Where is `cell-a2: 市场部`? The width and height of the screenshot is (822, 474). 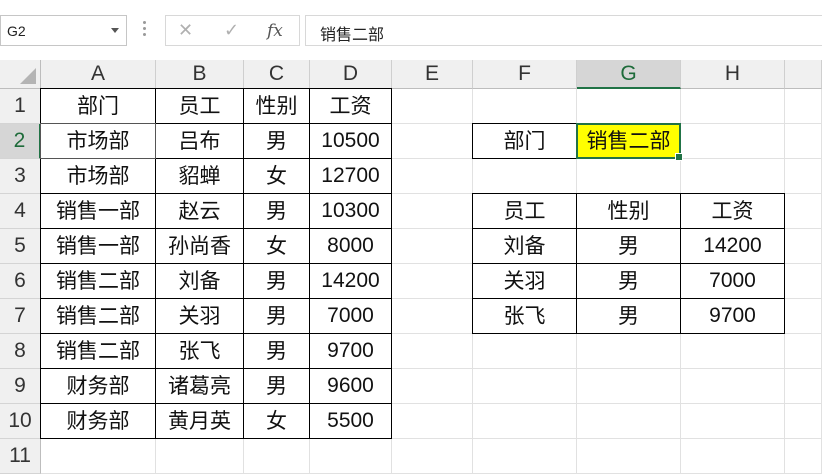
cell-a2: 市场部 is located at coordinates (98, 141).